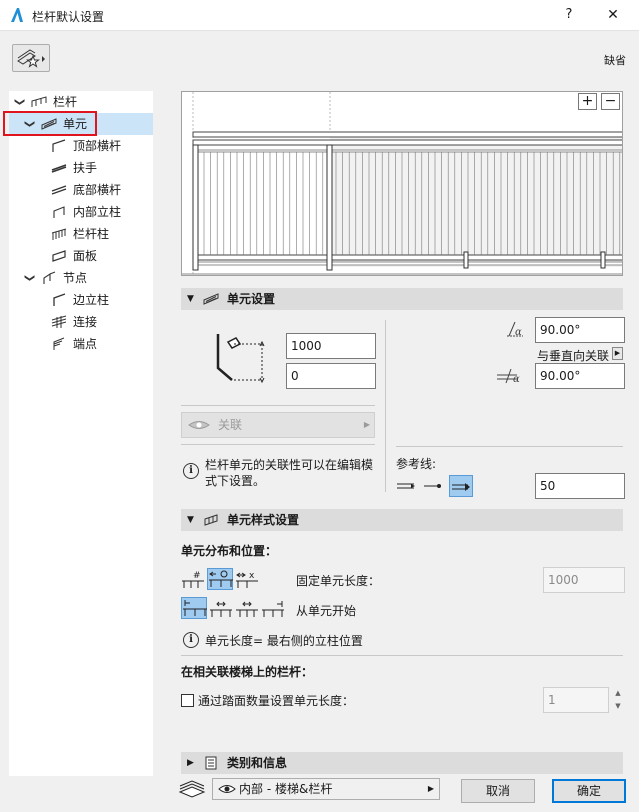 The height and width of the screenshot is (812, 639). What do you see at coordinates (580, 486) in the screenshot?
I see `reference-offset-input: 50` at bounding box center [580, 486].